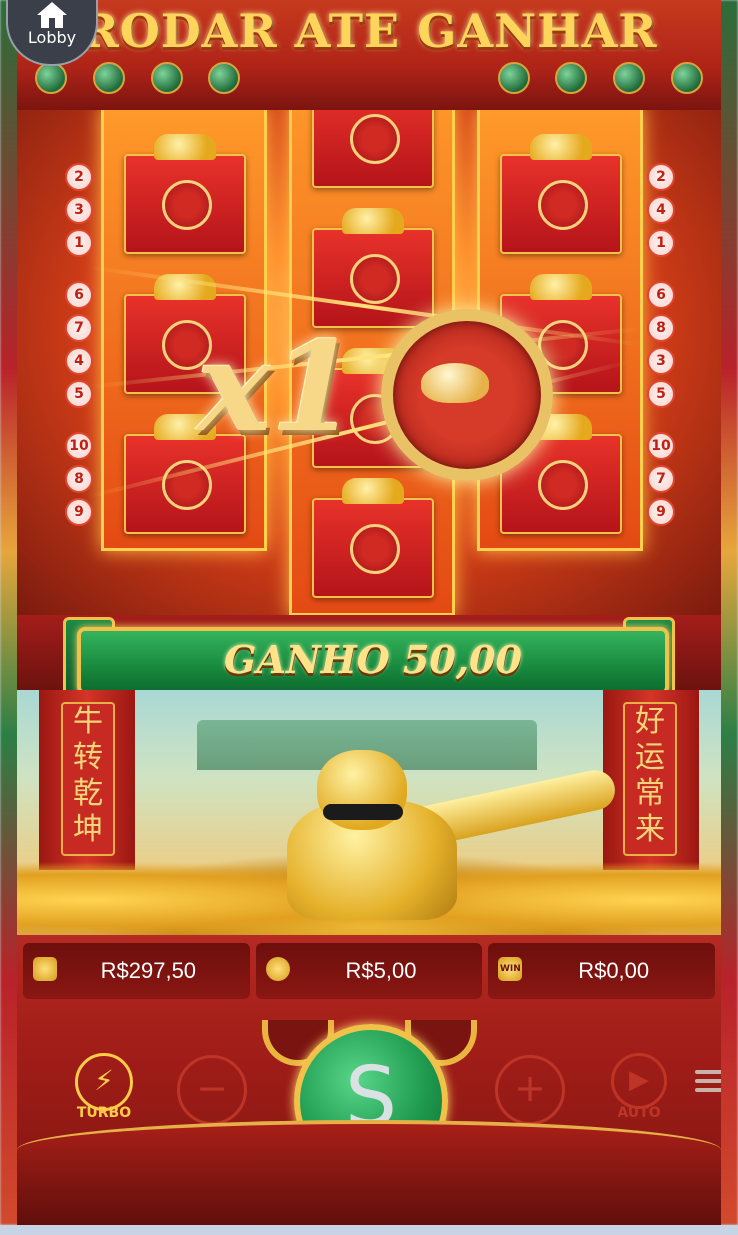  I want to click on bet-value: R$5,00, so click(381, 970).